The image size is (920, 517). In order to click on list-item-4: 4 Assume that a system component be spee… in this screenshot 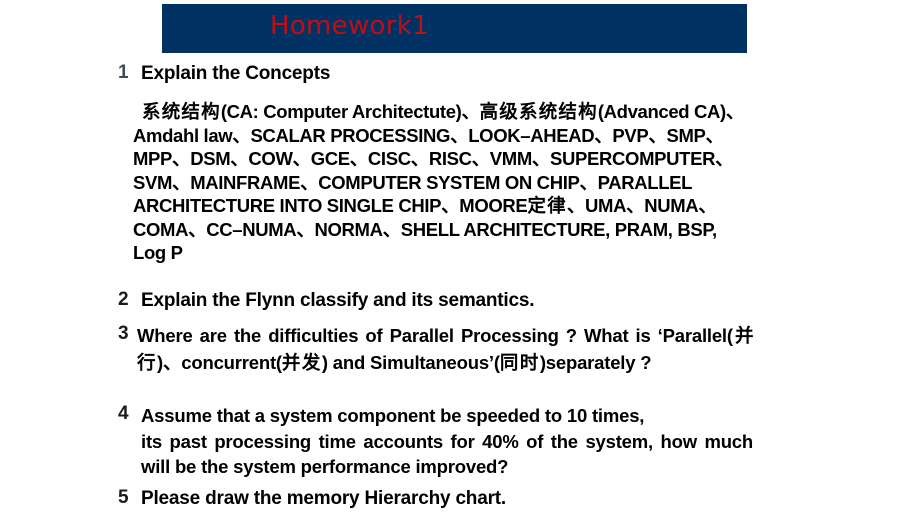, I will do `click(460, 441)`.